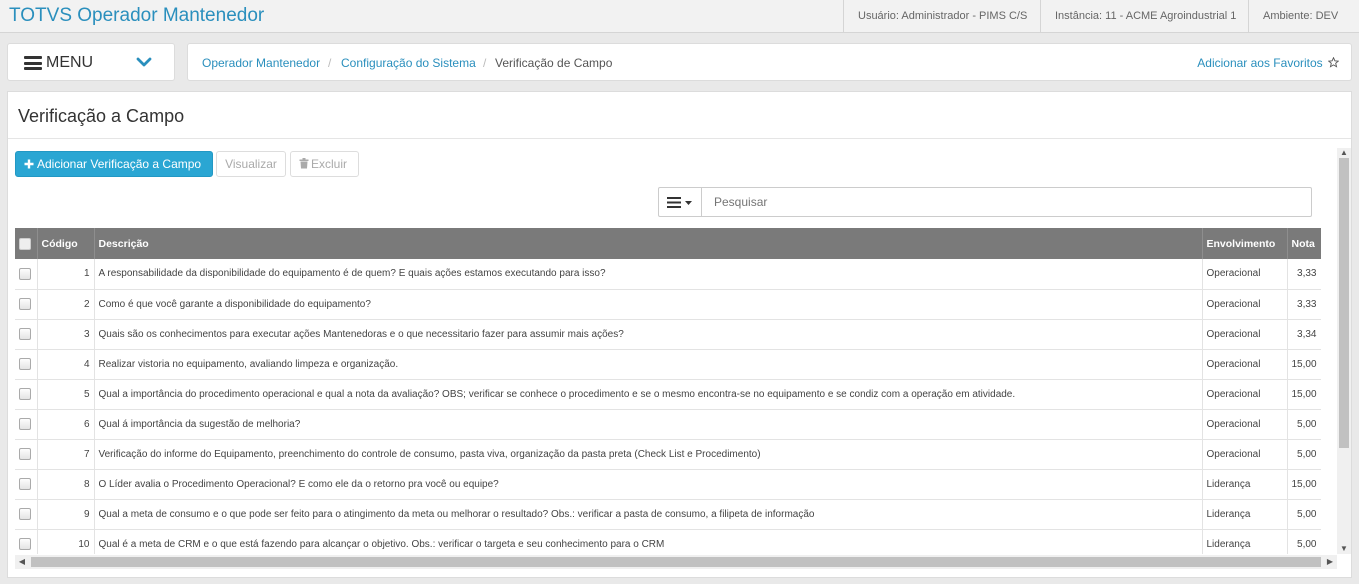  I want to click on column-toggle-button, so click(680, 202).